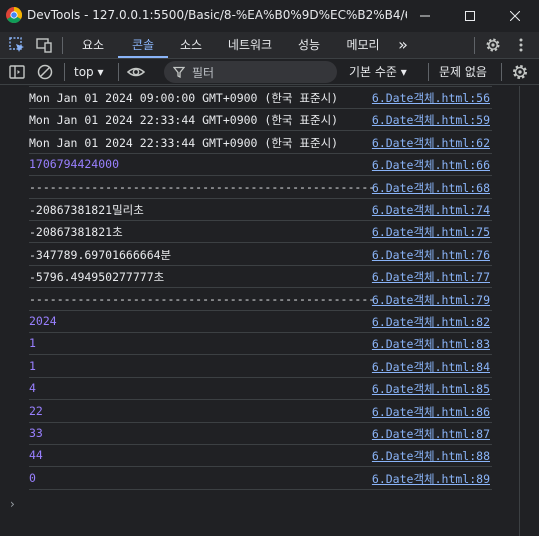 The image size is (539, 536). What do you see at coordinates (191, 45) in the screenshot?
I see `tab-sources: 소스` at bounding box center [191, 45].